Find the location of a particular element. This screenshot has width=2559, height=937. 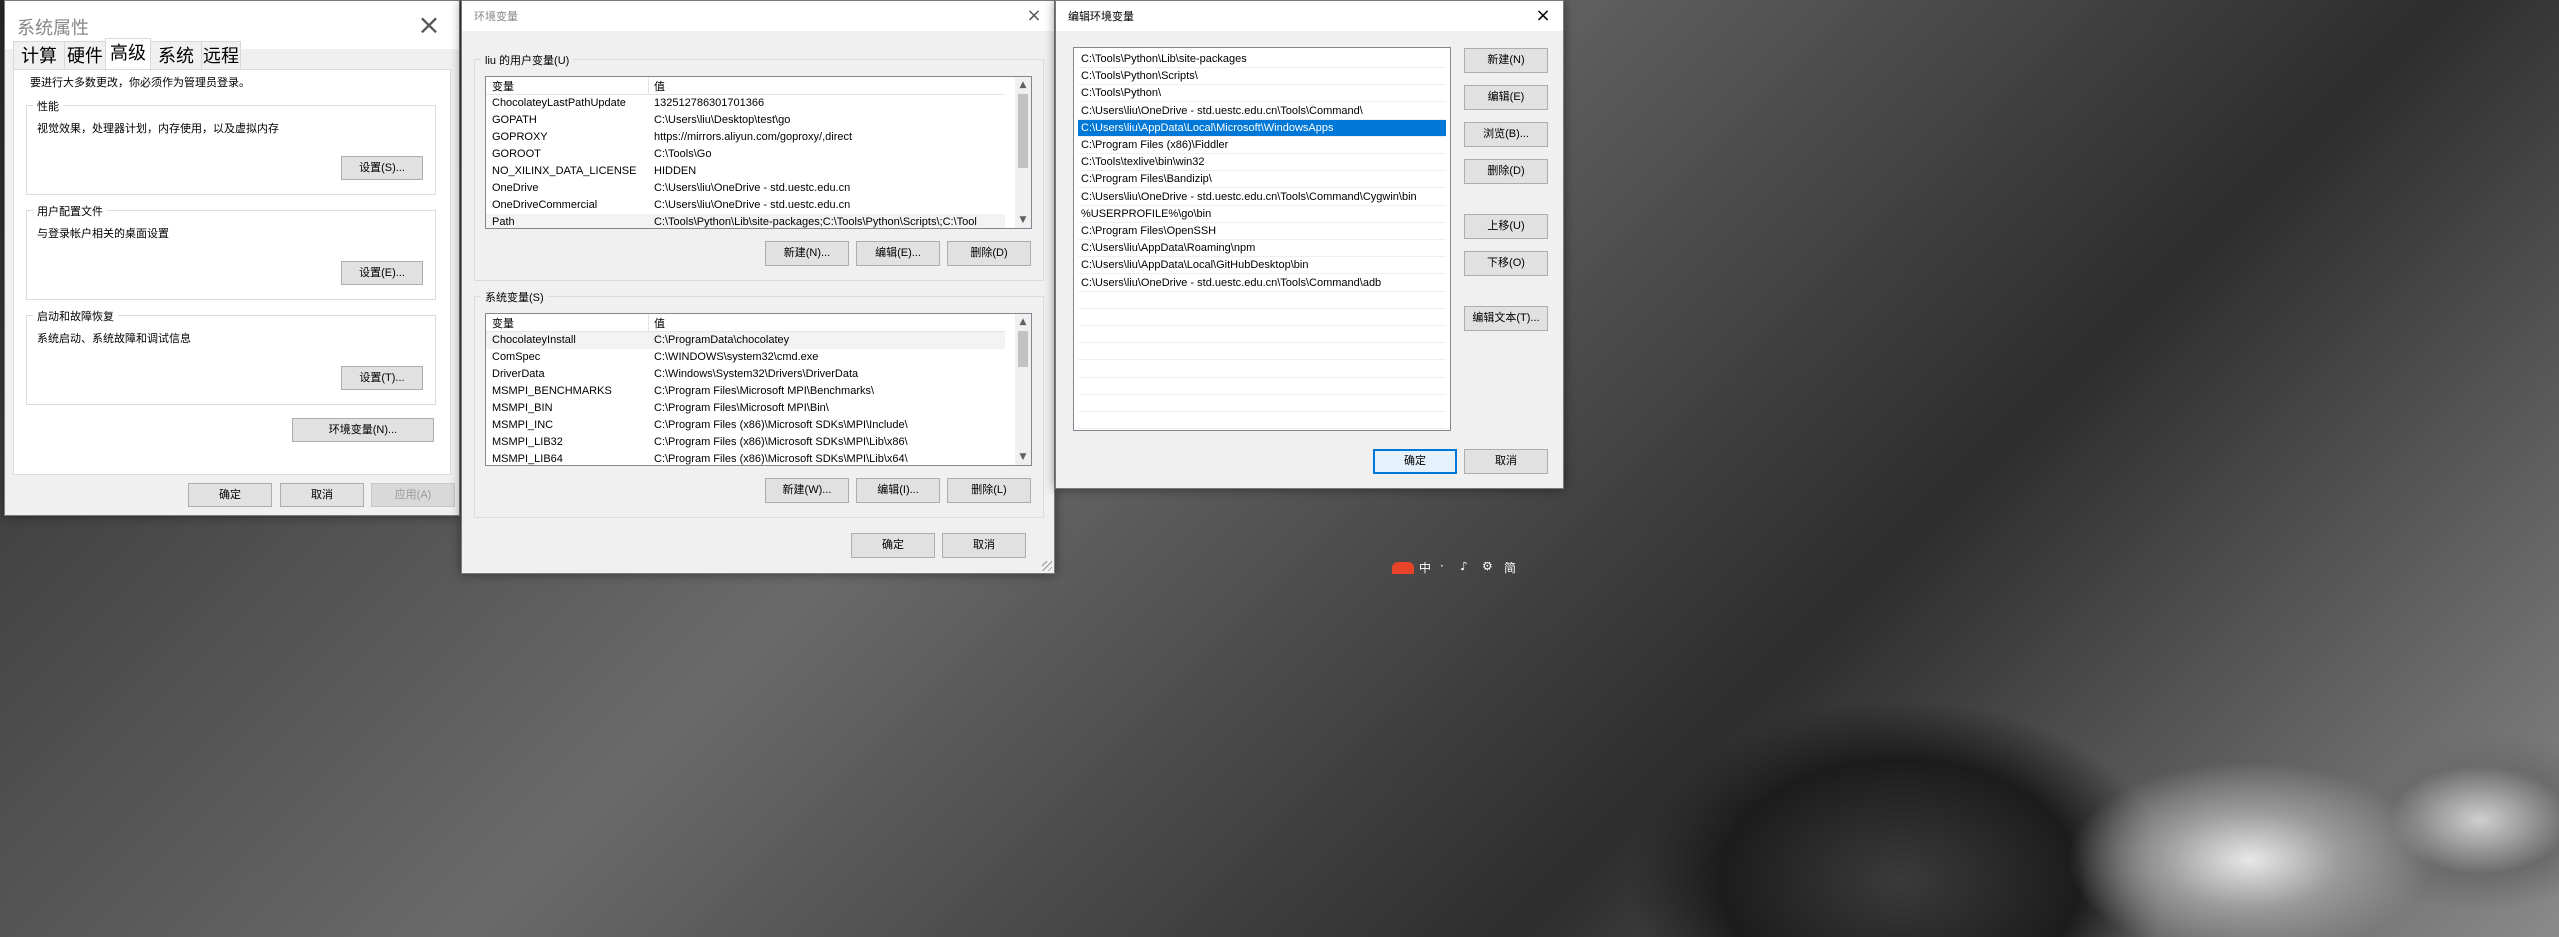

list-item: C:\Tools\Python\Scripts\ is located at coordinates (1262, 77).